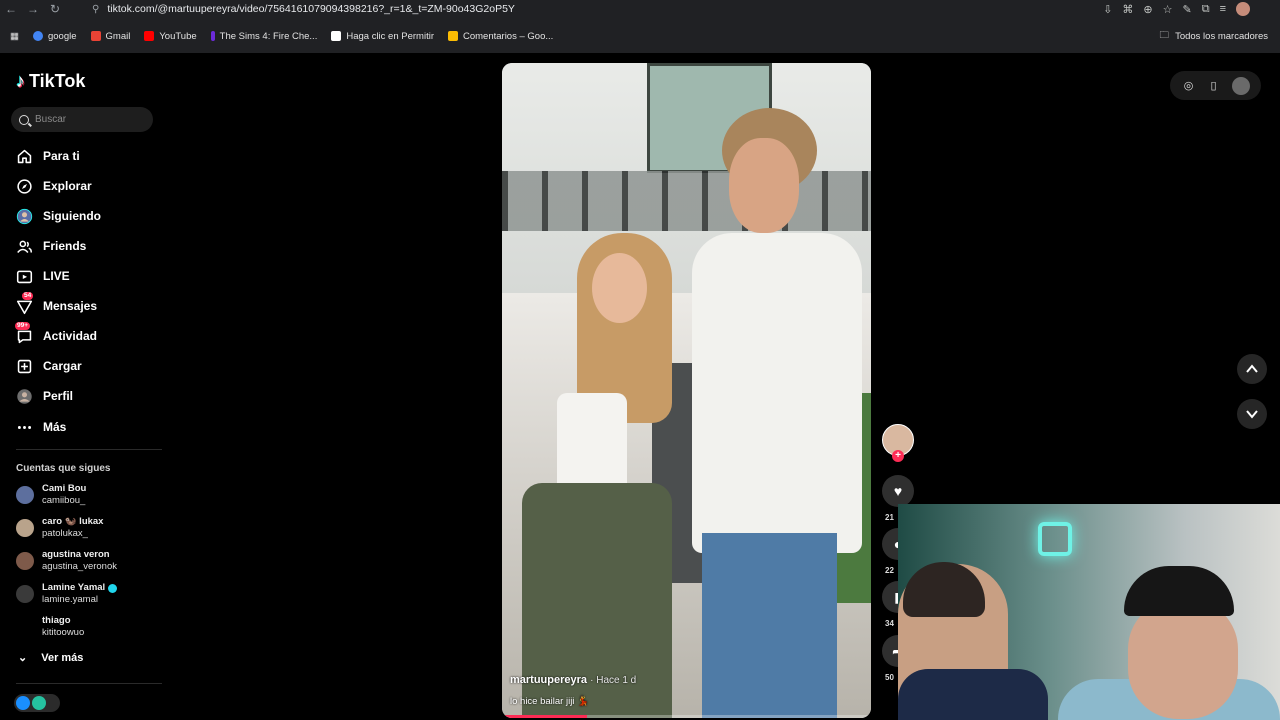 The image size is (1280, 720). I want to click on video-caption: lo hice bailar jiji 💃, so click(549, 701).